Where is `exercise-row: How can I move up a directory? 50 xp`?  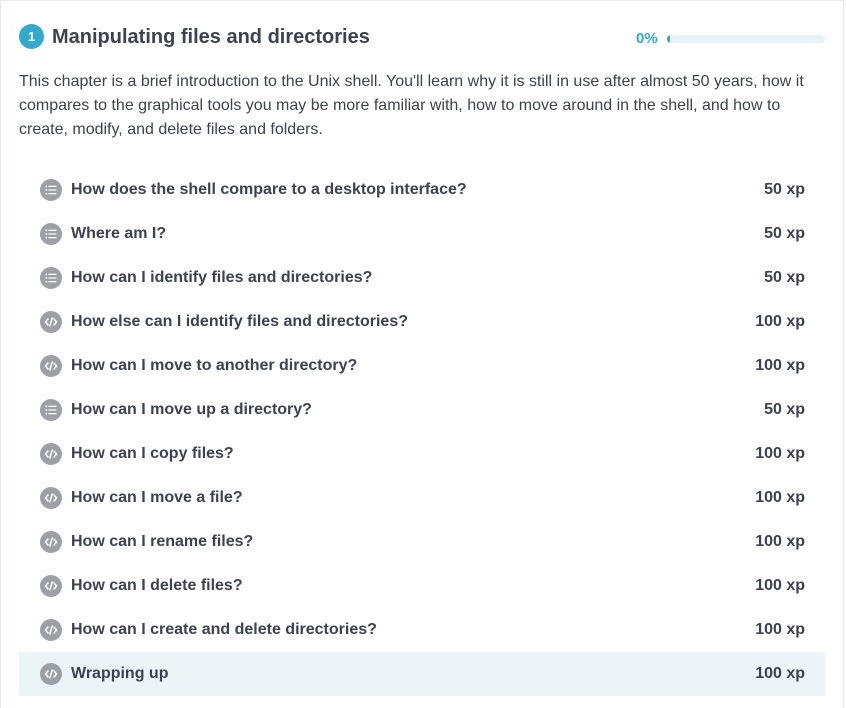 exercise-row: How can I move up a directory? 50 xp is located at coordinates (422, 410).